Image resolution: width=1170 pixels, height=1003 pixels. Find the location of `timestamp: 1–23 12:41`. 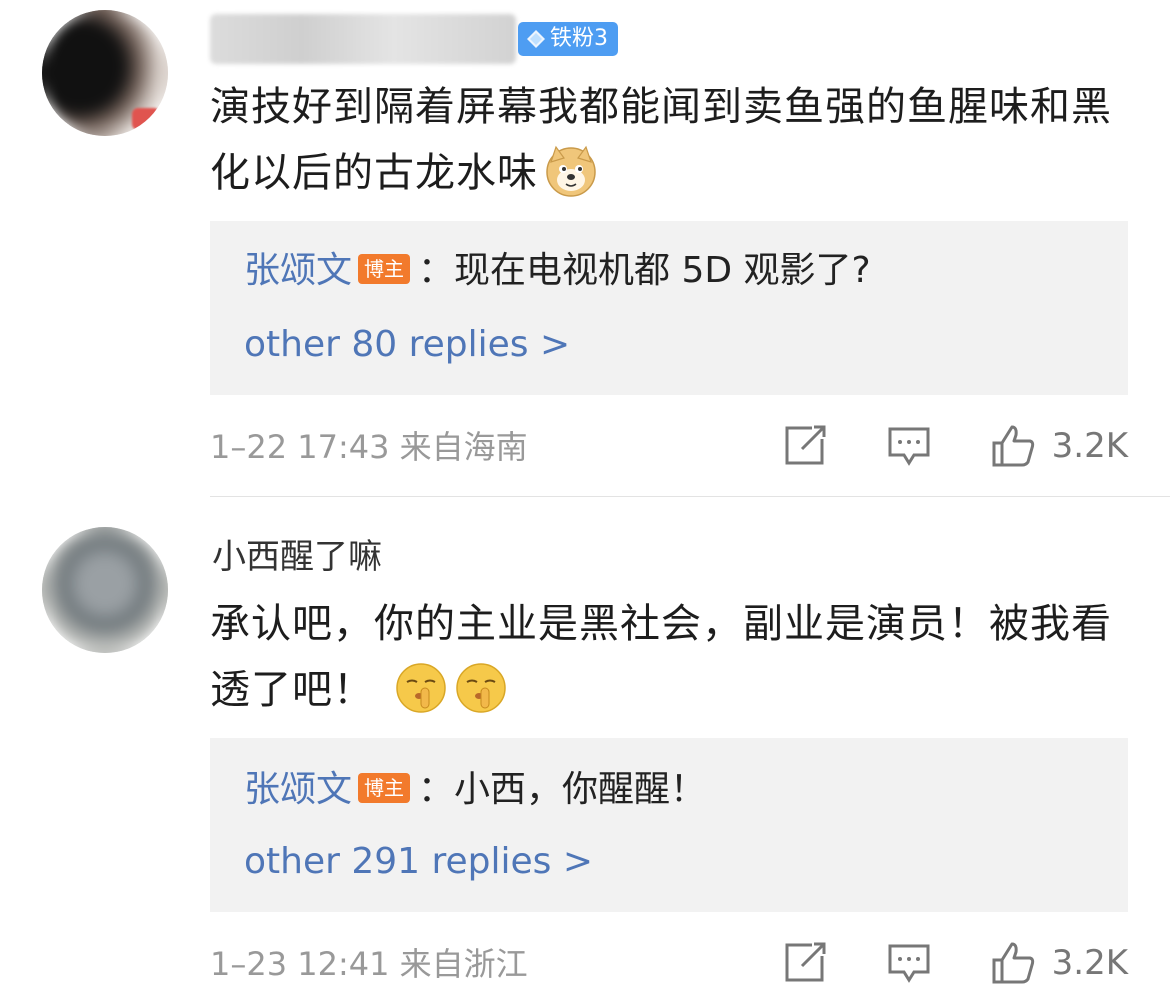

timestamp: 1–23 12:41 is located at coordinates (300, 964).